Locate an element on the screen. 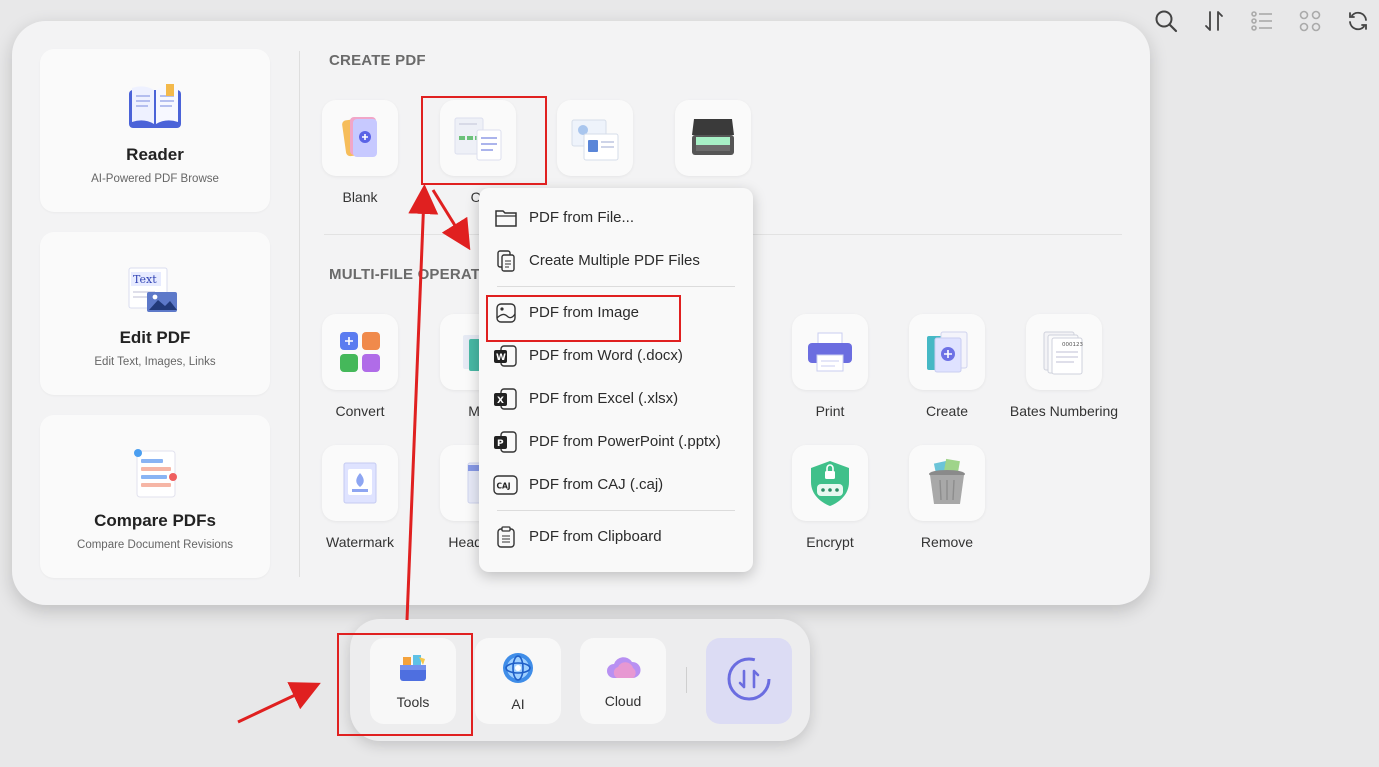 Image resolution: width=1379 pixels, height=767 pixels. clipboard-icon is located at coordinates (506, 537).